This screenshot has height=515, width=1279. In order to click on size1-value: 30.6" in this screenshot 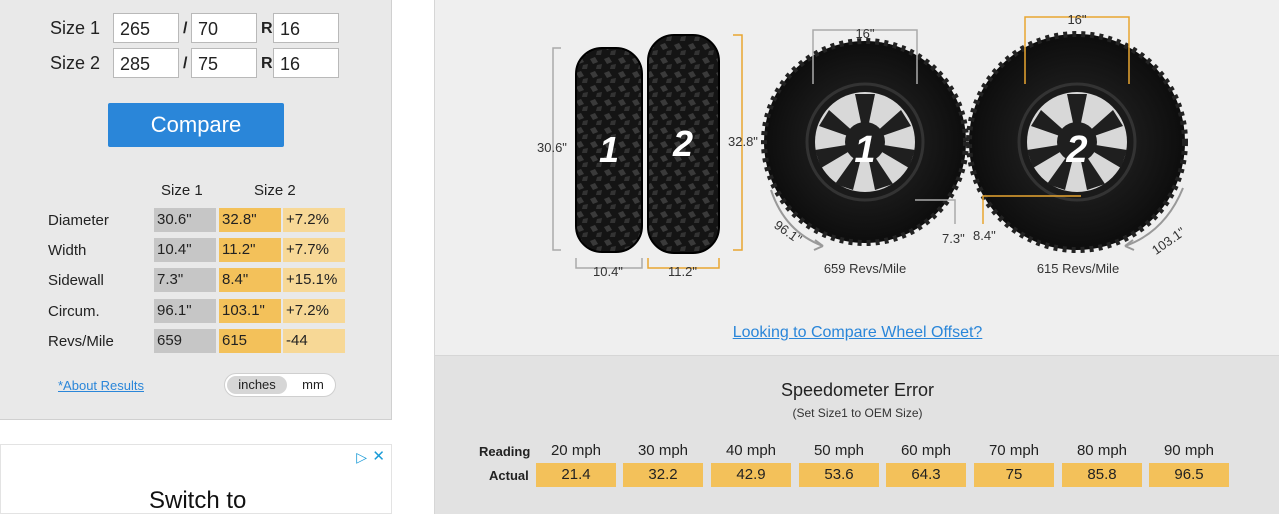, I will do `click(185, 220)`.